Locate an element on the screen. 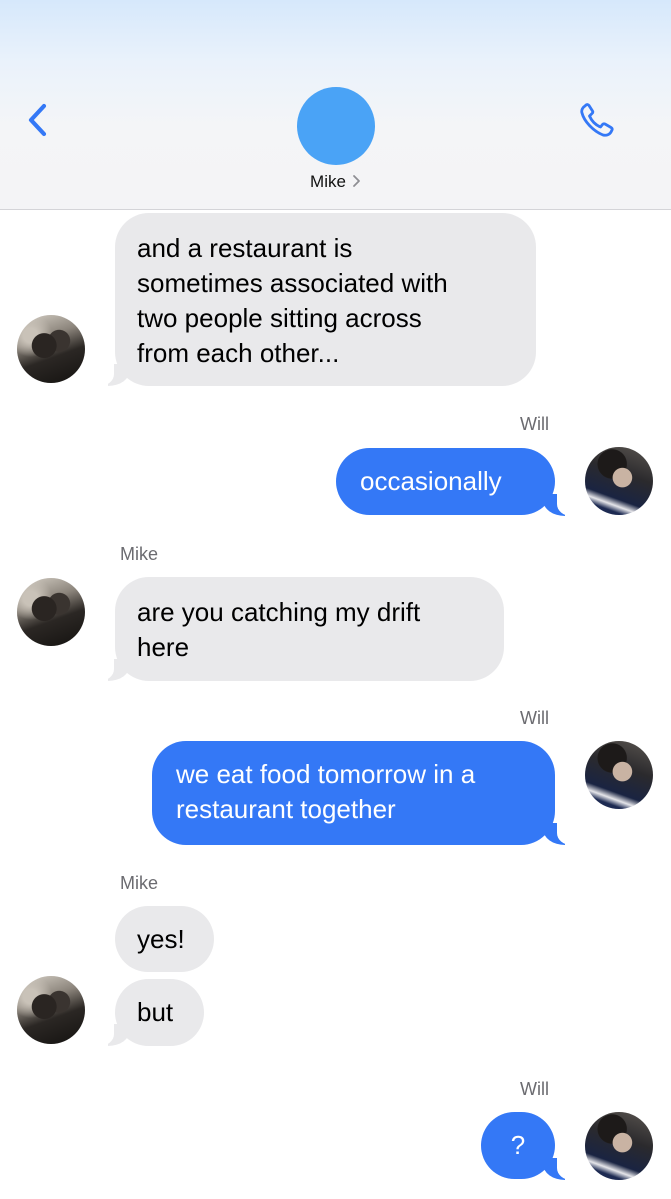  back-chevron-icon is located at coordinates (39, 120).